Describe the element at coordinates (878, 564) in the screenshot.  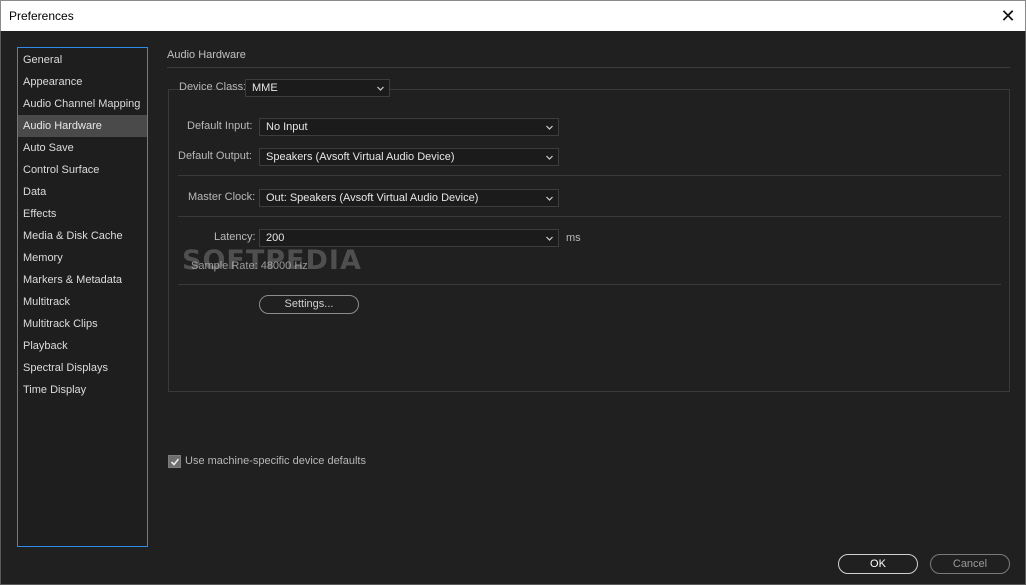
I see `ok-button: OK` at that location.